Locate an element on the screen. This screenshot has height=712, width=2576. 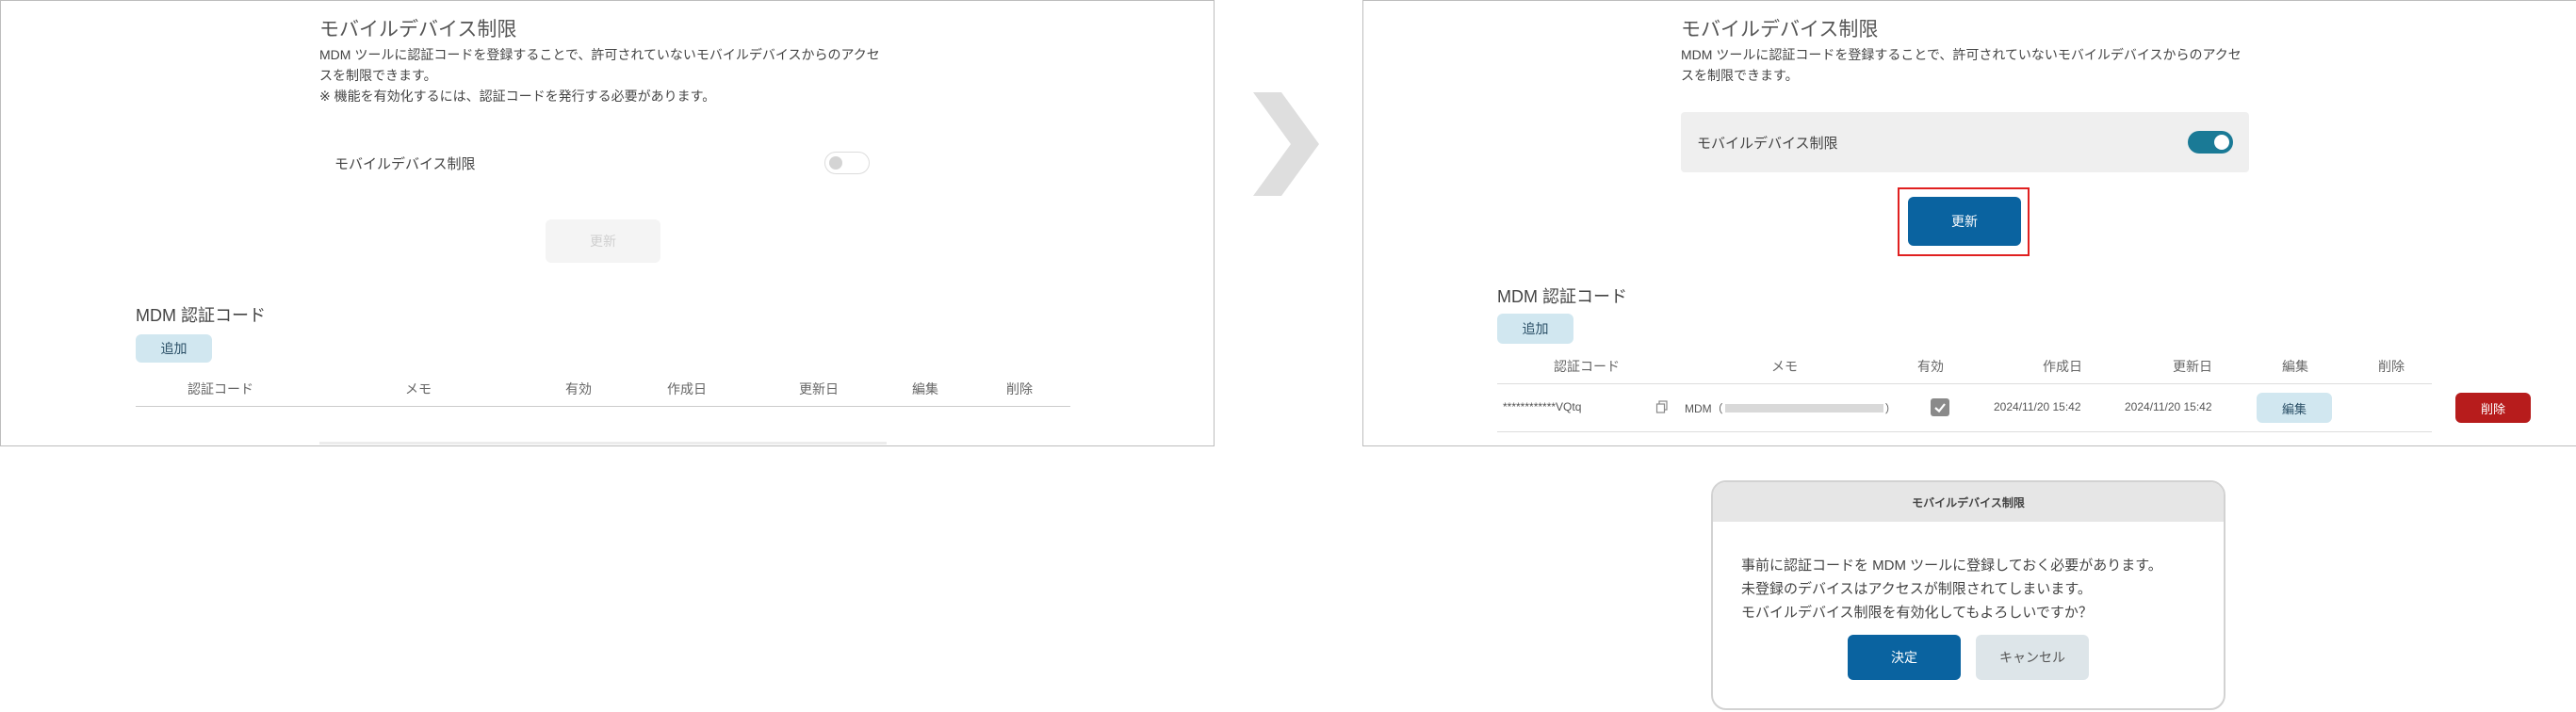
auth-code-value: ************VQtq is located at coordinates (1542, 406).